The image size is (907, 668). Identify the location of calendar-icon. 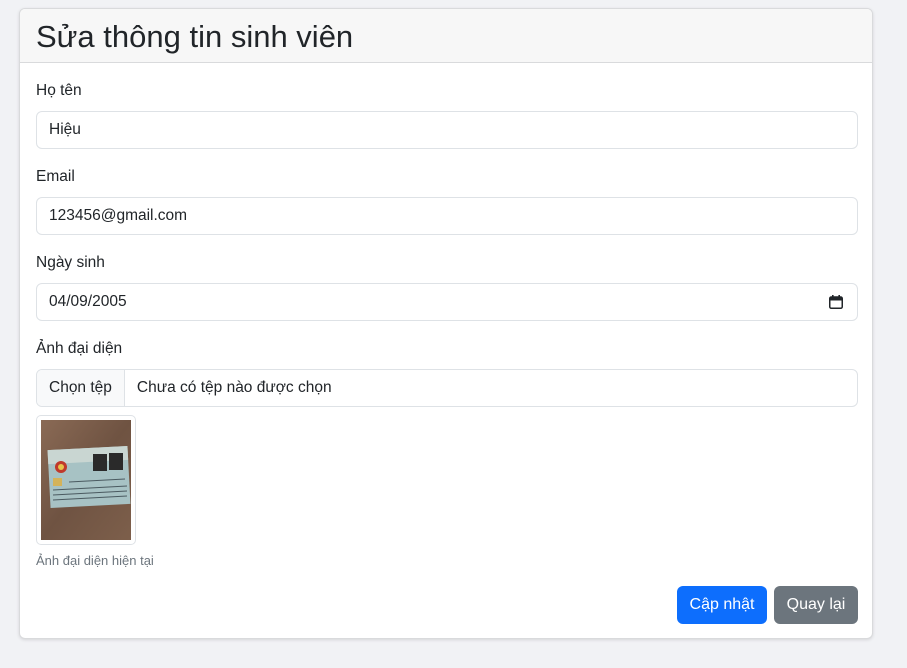
(836, 302).